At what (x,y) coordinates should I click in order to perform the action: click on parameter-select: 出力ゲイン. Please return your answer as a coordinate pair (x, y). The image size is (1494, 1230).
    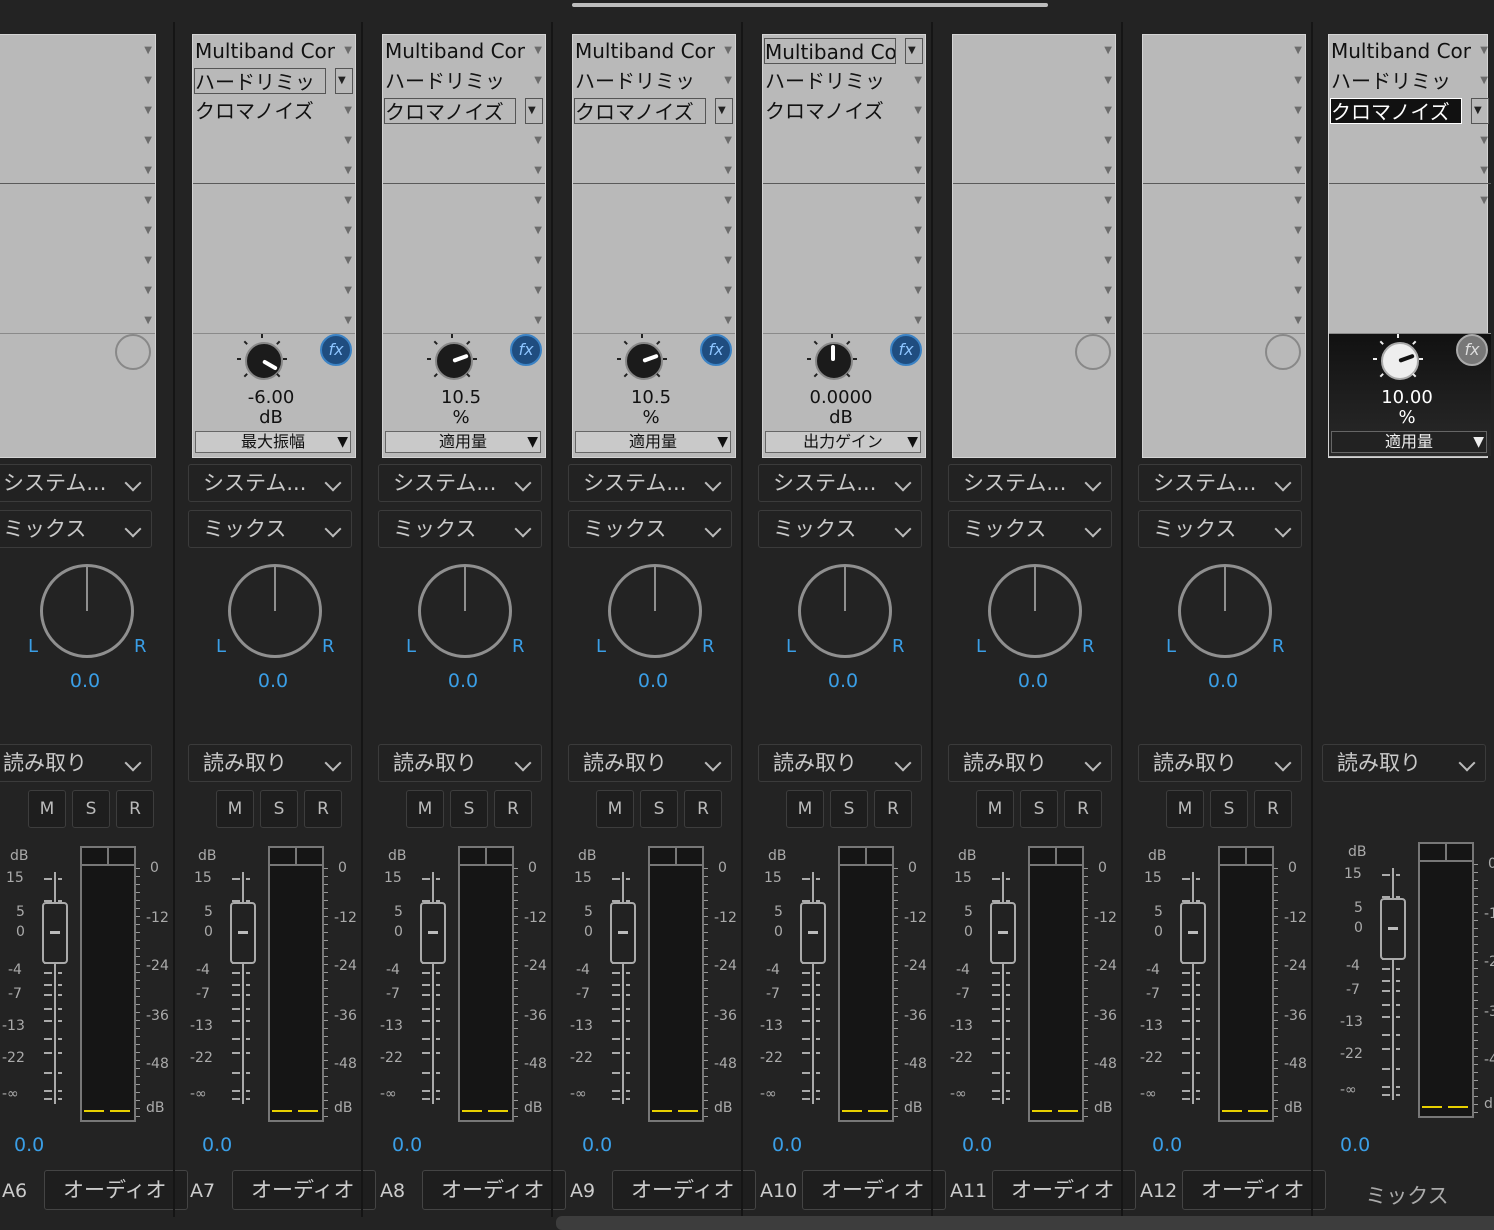
    Looking at the image, I should click on (843, 442).